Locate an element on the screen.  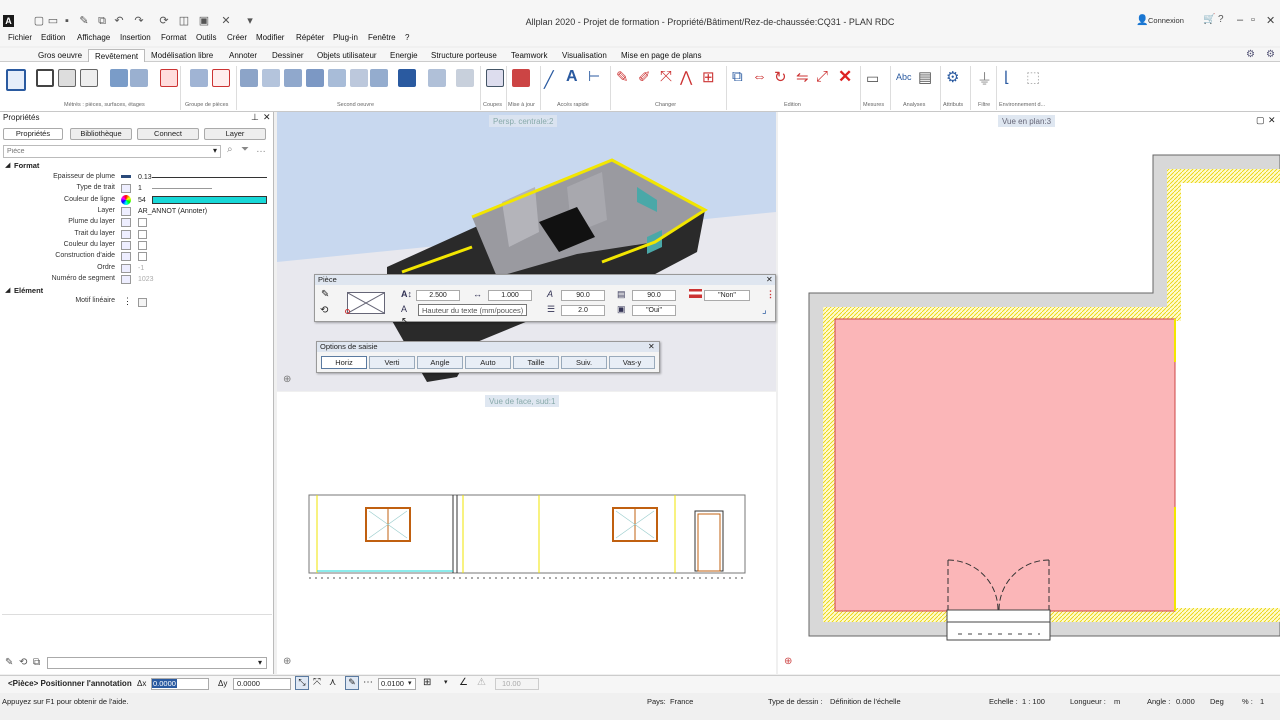
filter-icon: ⏚ is located at coordinates (984, 78).